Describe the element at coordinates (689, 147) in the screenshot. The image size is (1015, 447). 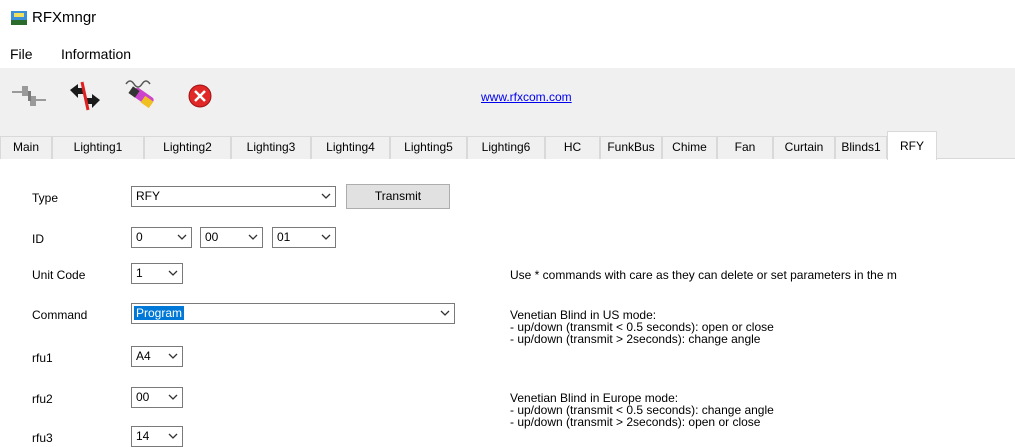
I see `tab-chime: Chime` at that location.